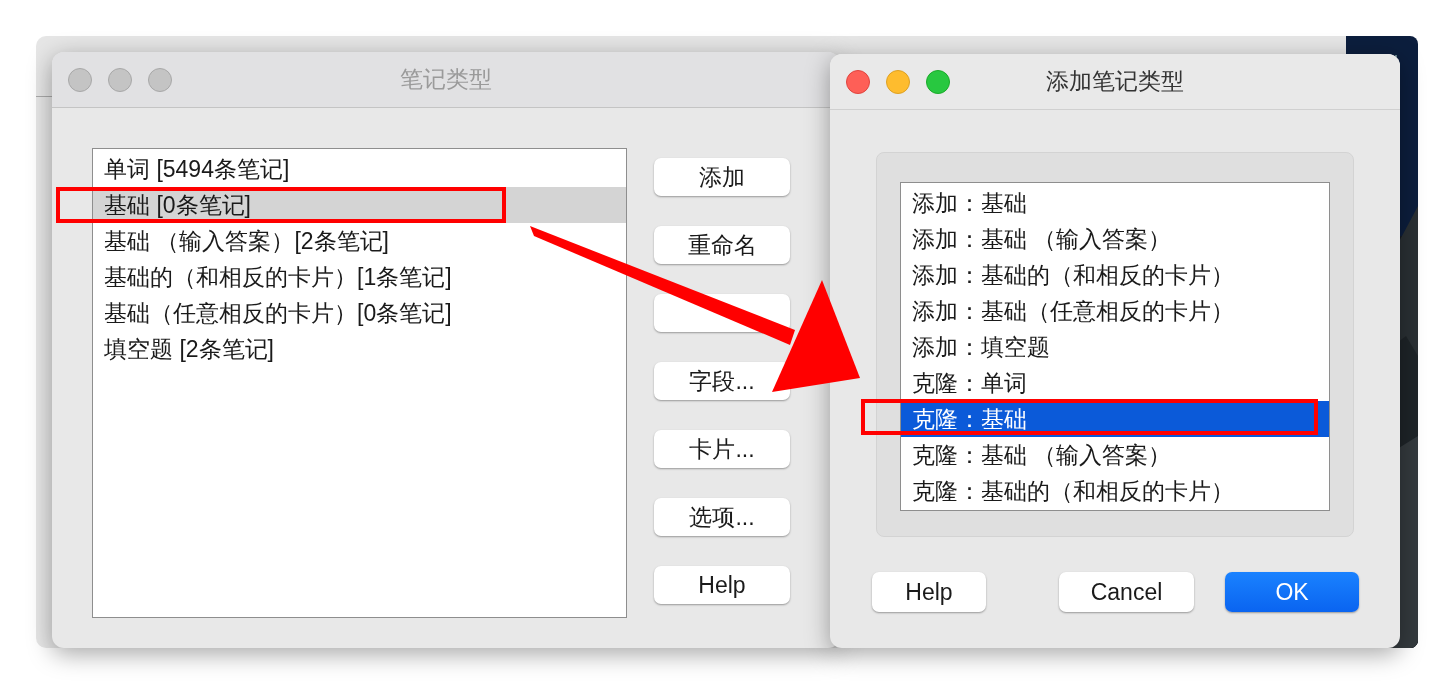 This screenshot has width=1454, height=684. I want to click on list-item: 克隆：单词, so click(1115, 383).